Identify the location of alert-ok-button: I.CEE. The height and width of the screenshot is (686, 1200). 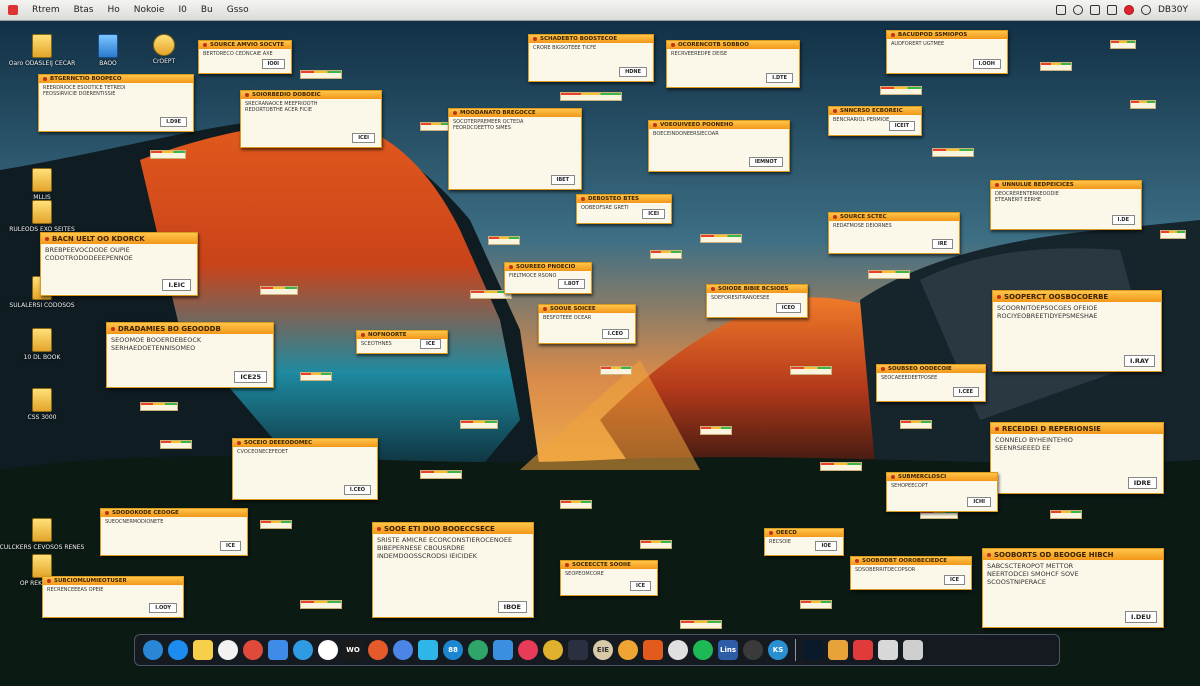
(965, 392).